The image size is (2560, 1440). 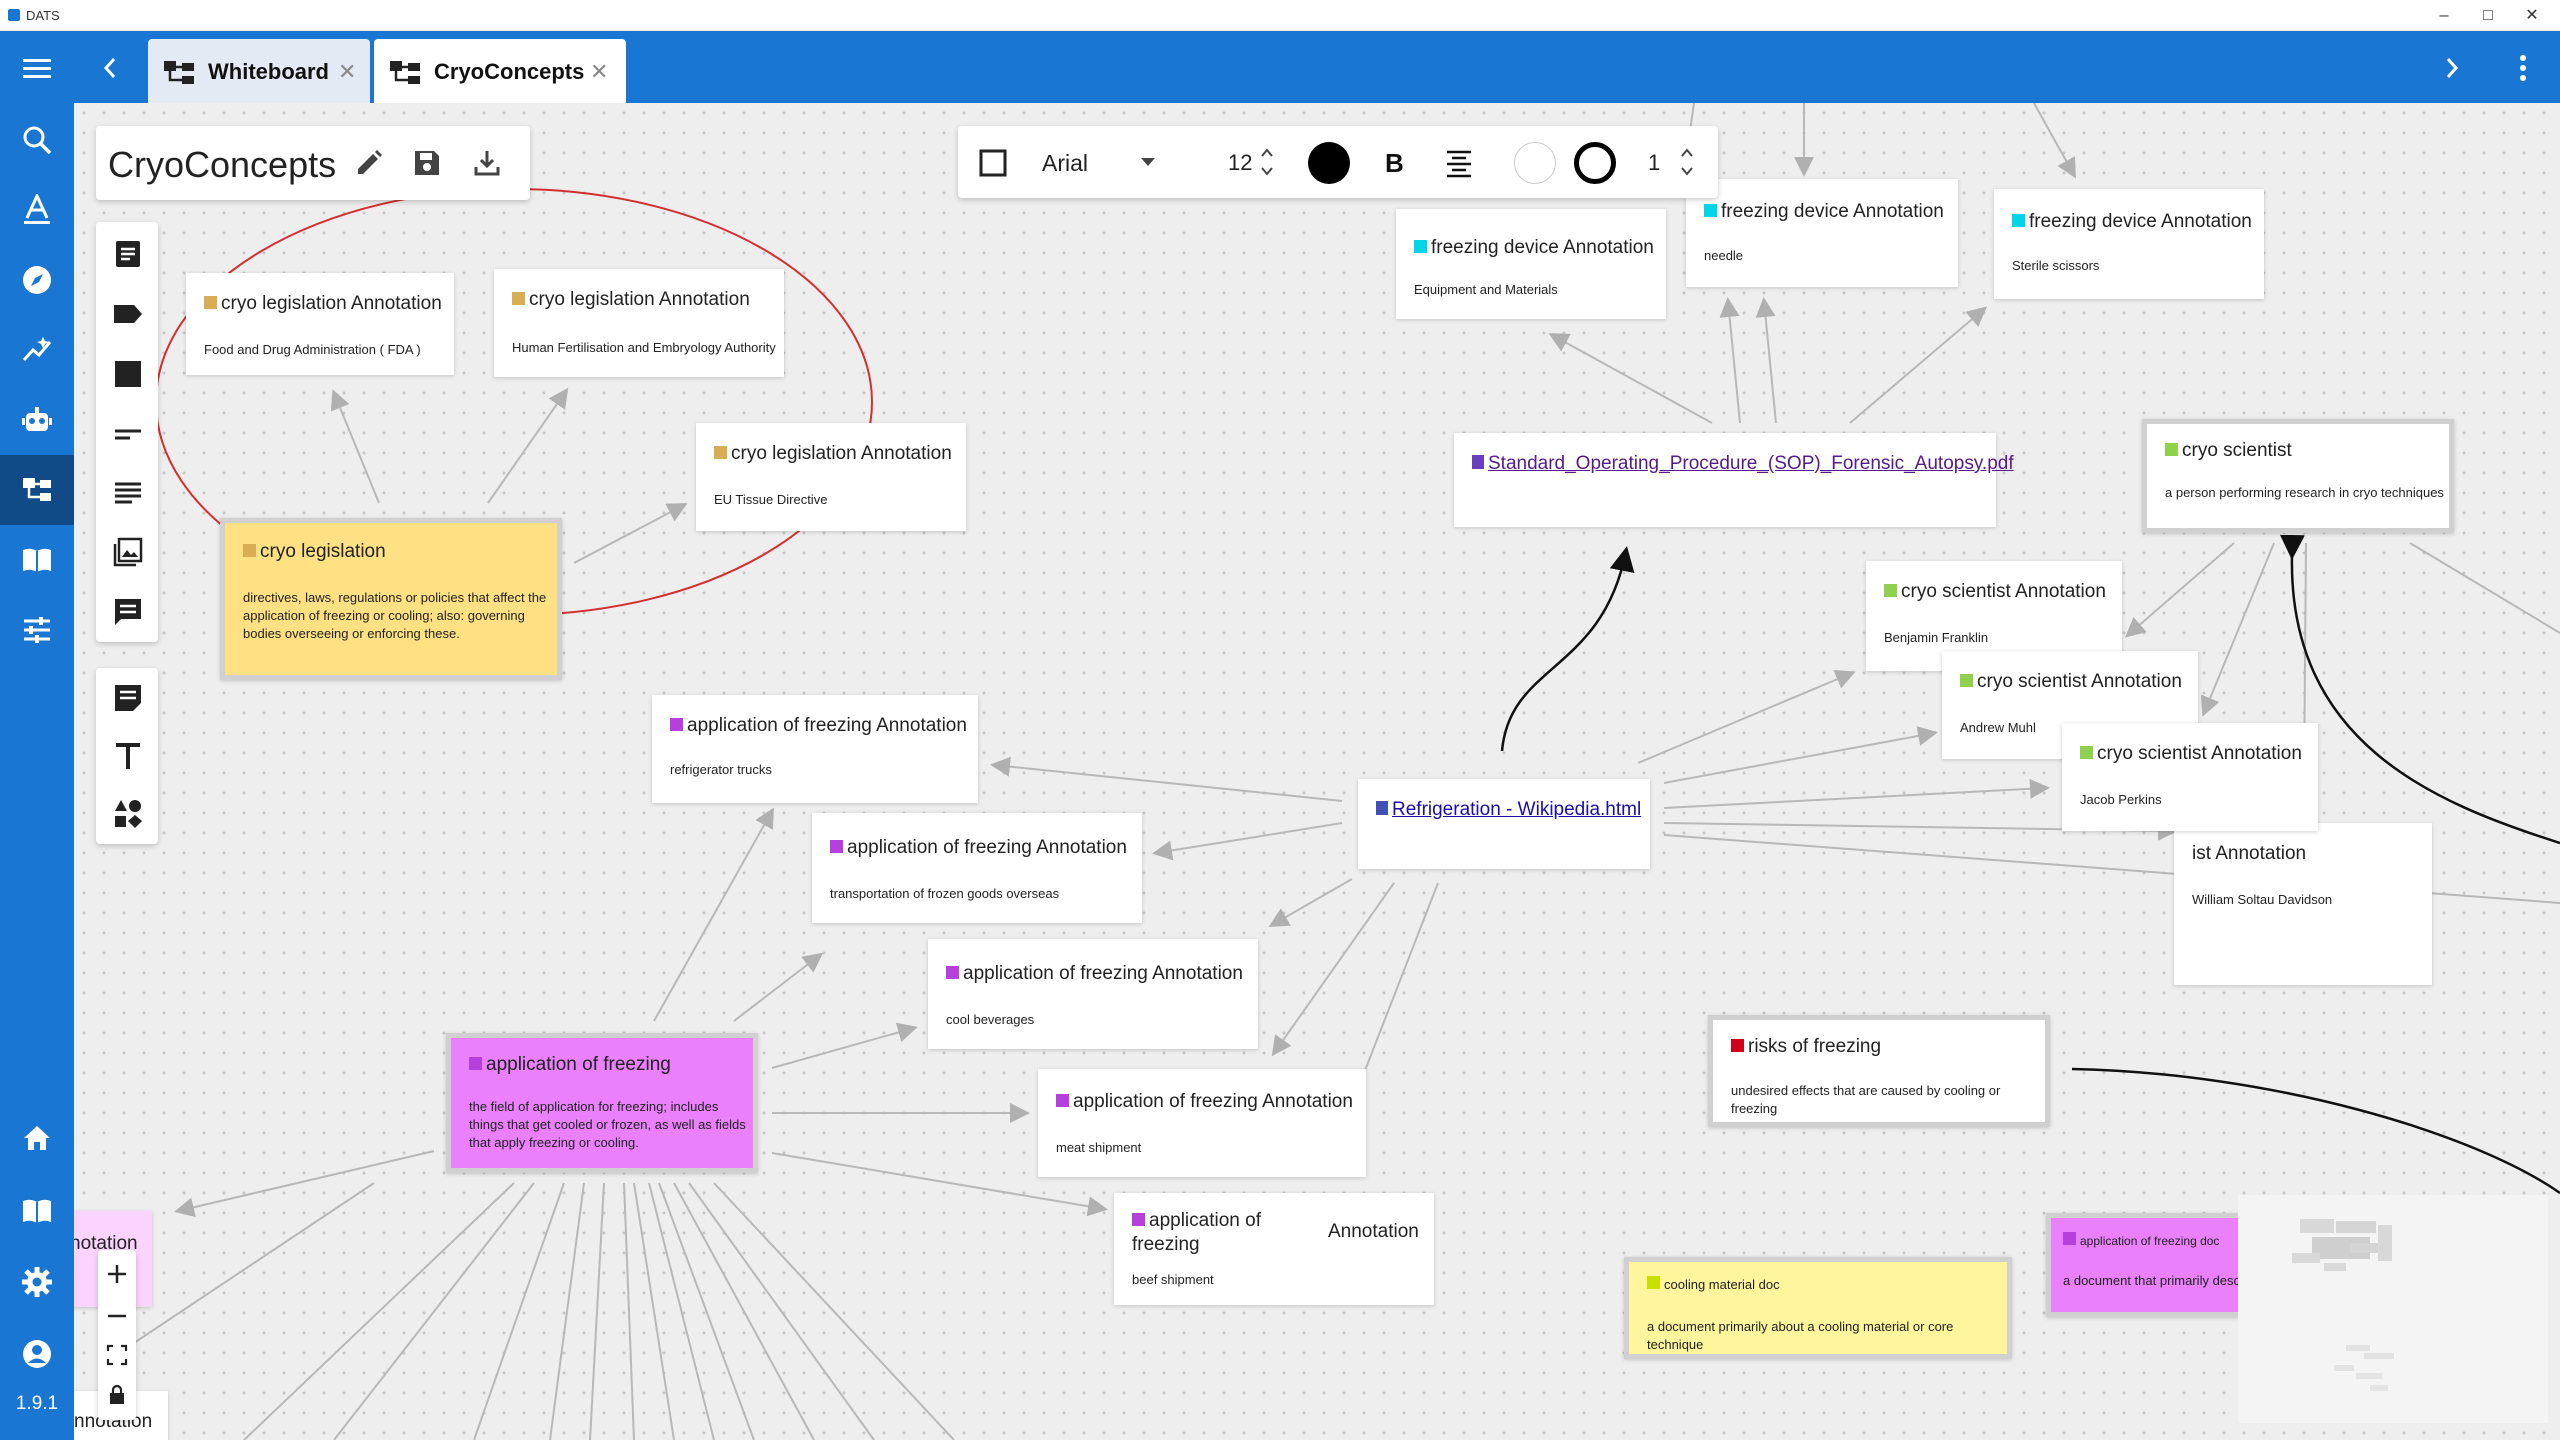 What do you see at coordinates (117, 1395) in the screenshot?
I see `lock-icon` at bounding box center [117, 1395].